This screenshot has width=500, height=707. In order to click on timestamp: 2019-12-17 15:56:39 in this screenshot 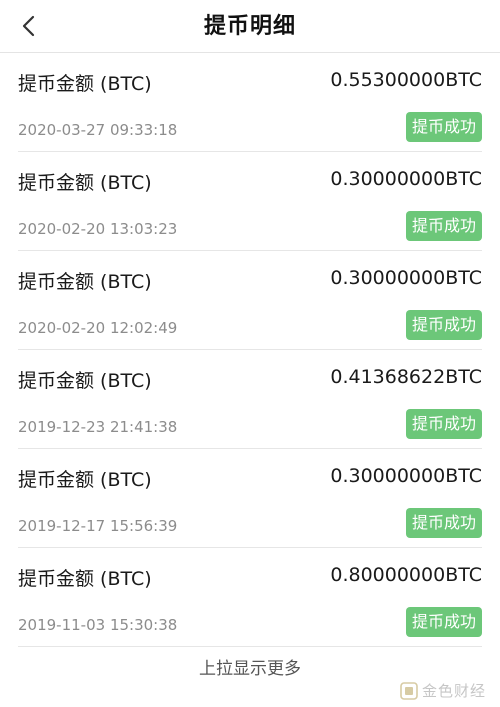, I will do `click(98, 526)`.